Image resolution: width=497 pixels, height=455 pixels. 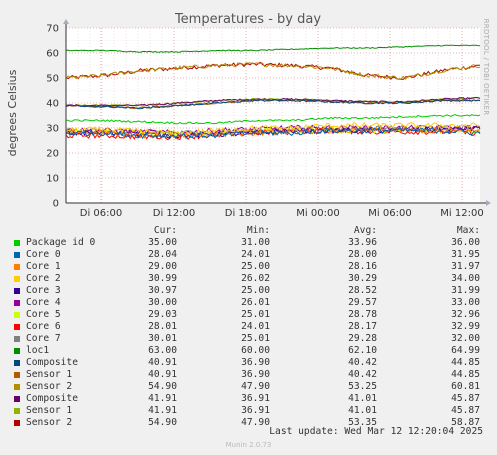 I want to click on legend-row: loc1 63.00 60.00 62.10 64.99, so click(x=250, y=351).